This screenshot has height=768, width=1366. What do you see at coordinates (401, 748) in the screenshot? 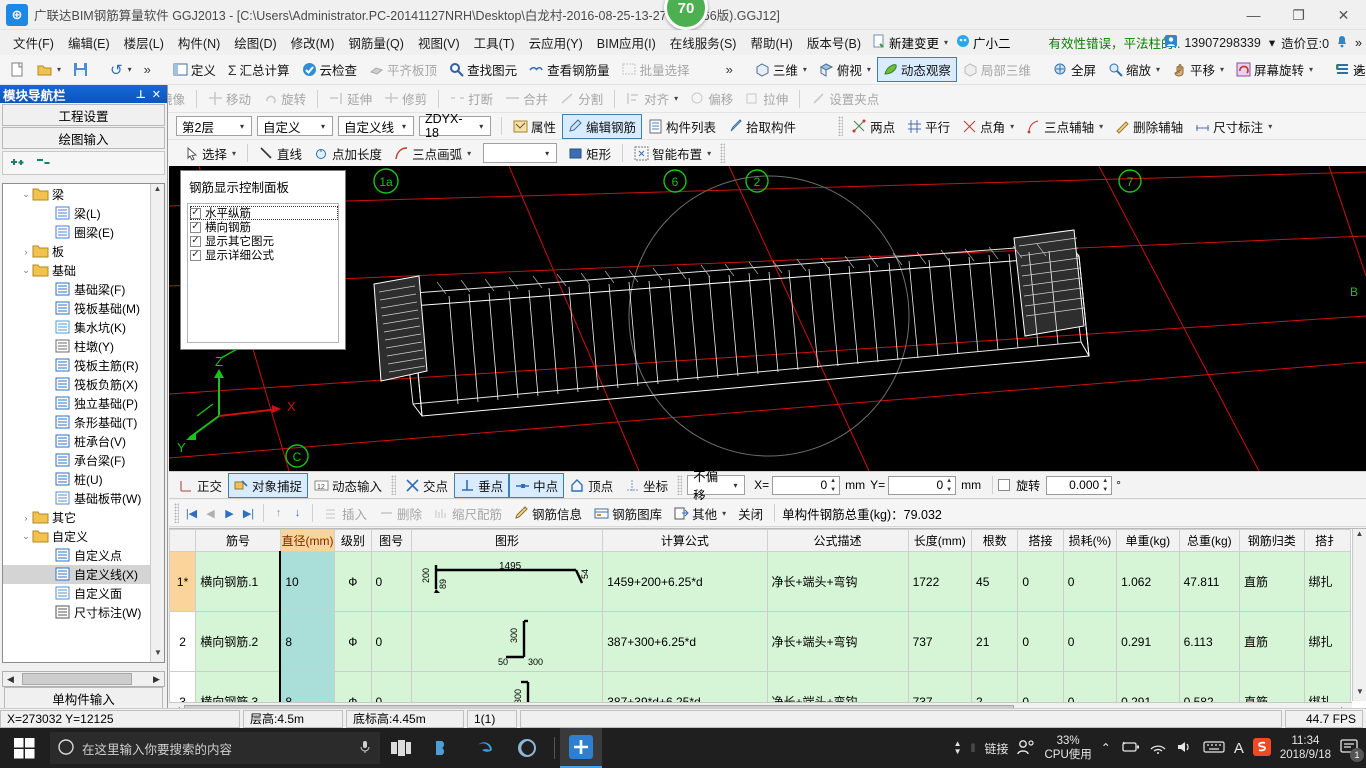
I see `task-view-icon` at bounding box center [401, 748].